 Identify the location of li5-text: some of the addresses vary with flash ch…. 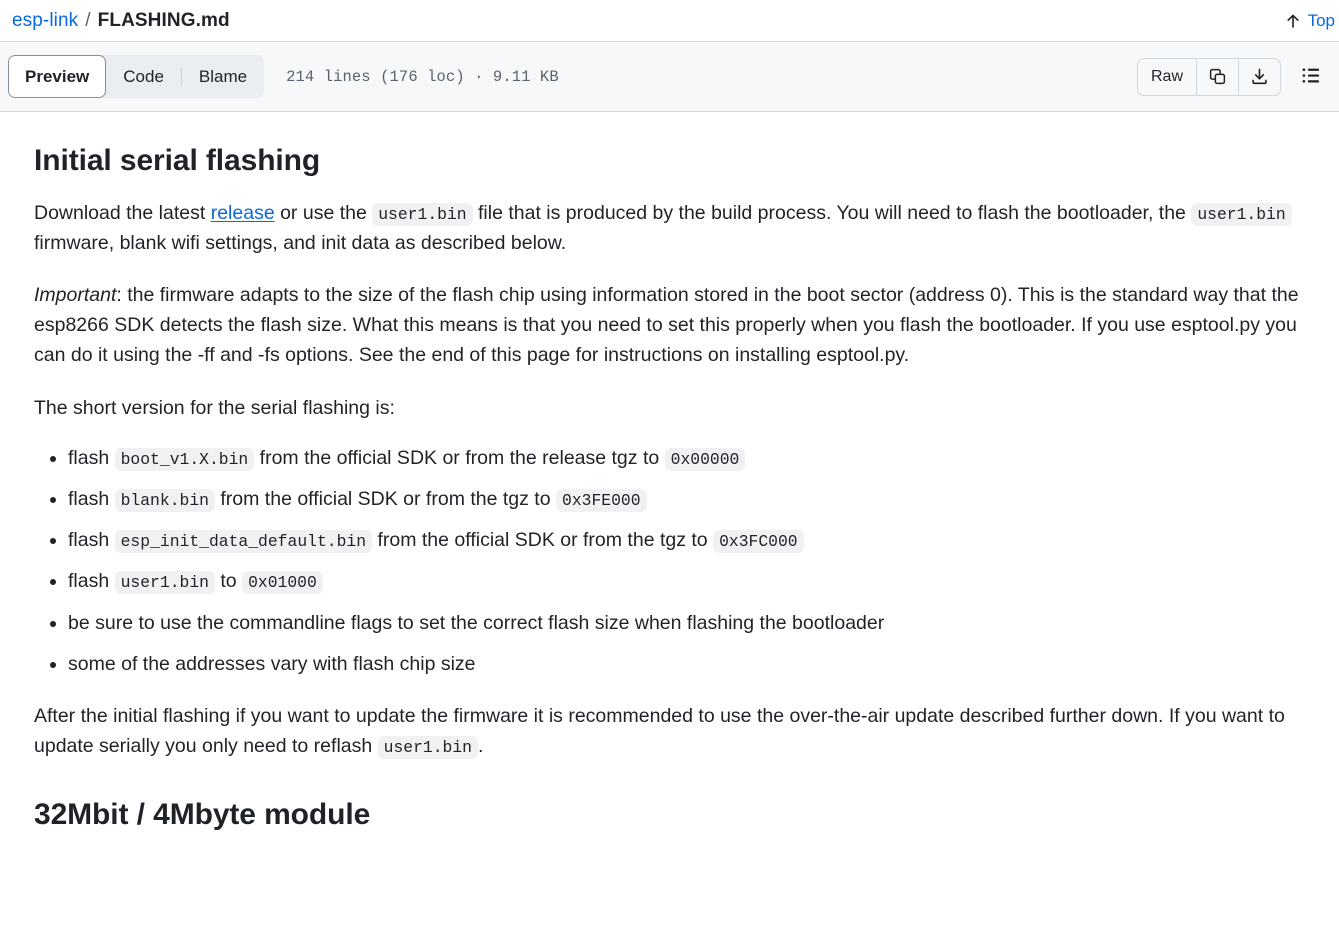
(272, 663).